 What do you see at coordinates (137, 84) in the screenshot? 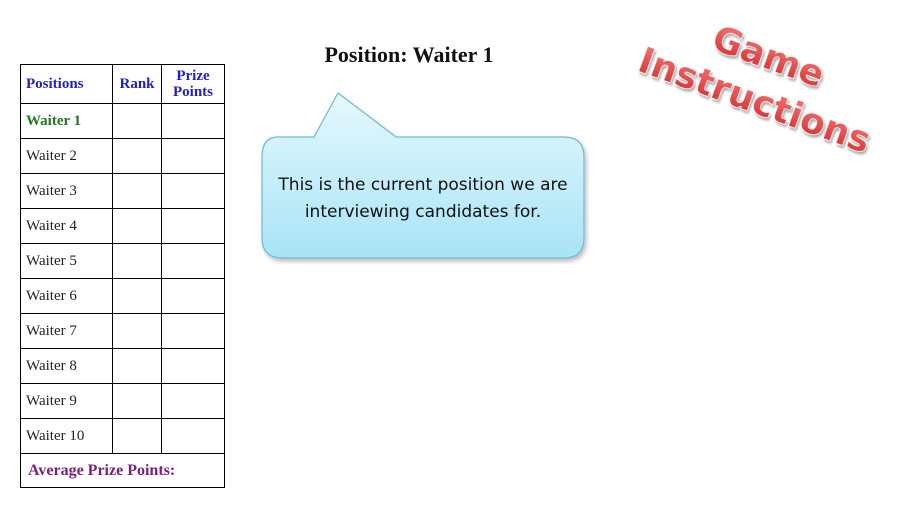
I see `header-rank: Rank` at bounding box center [137, 84].